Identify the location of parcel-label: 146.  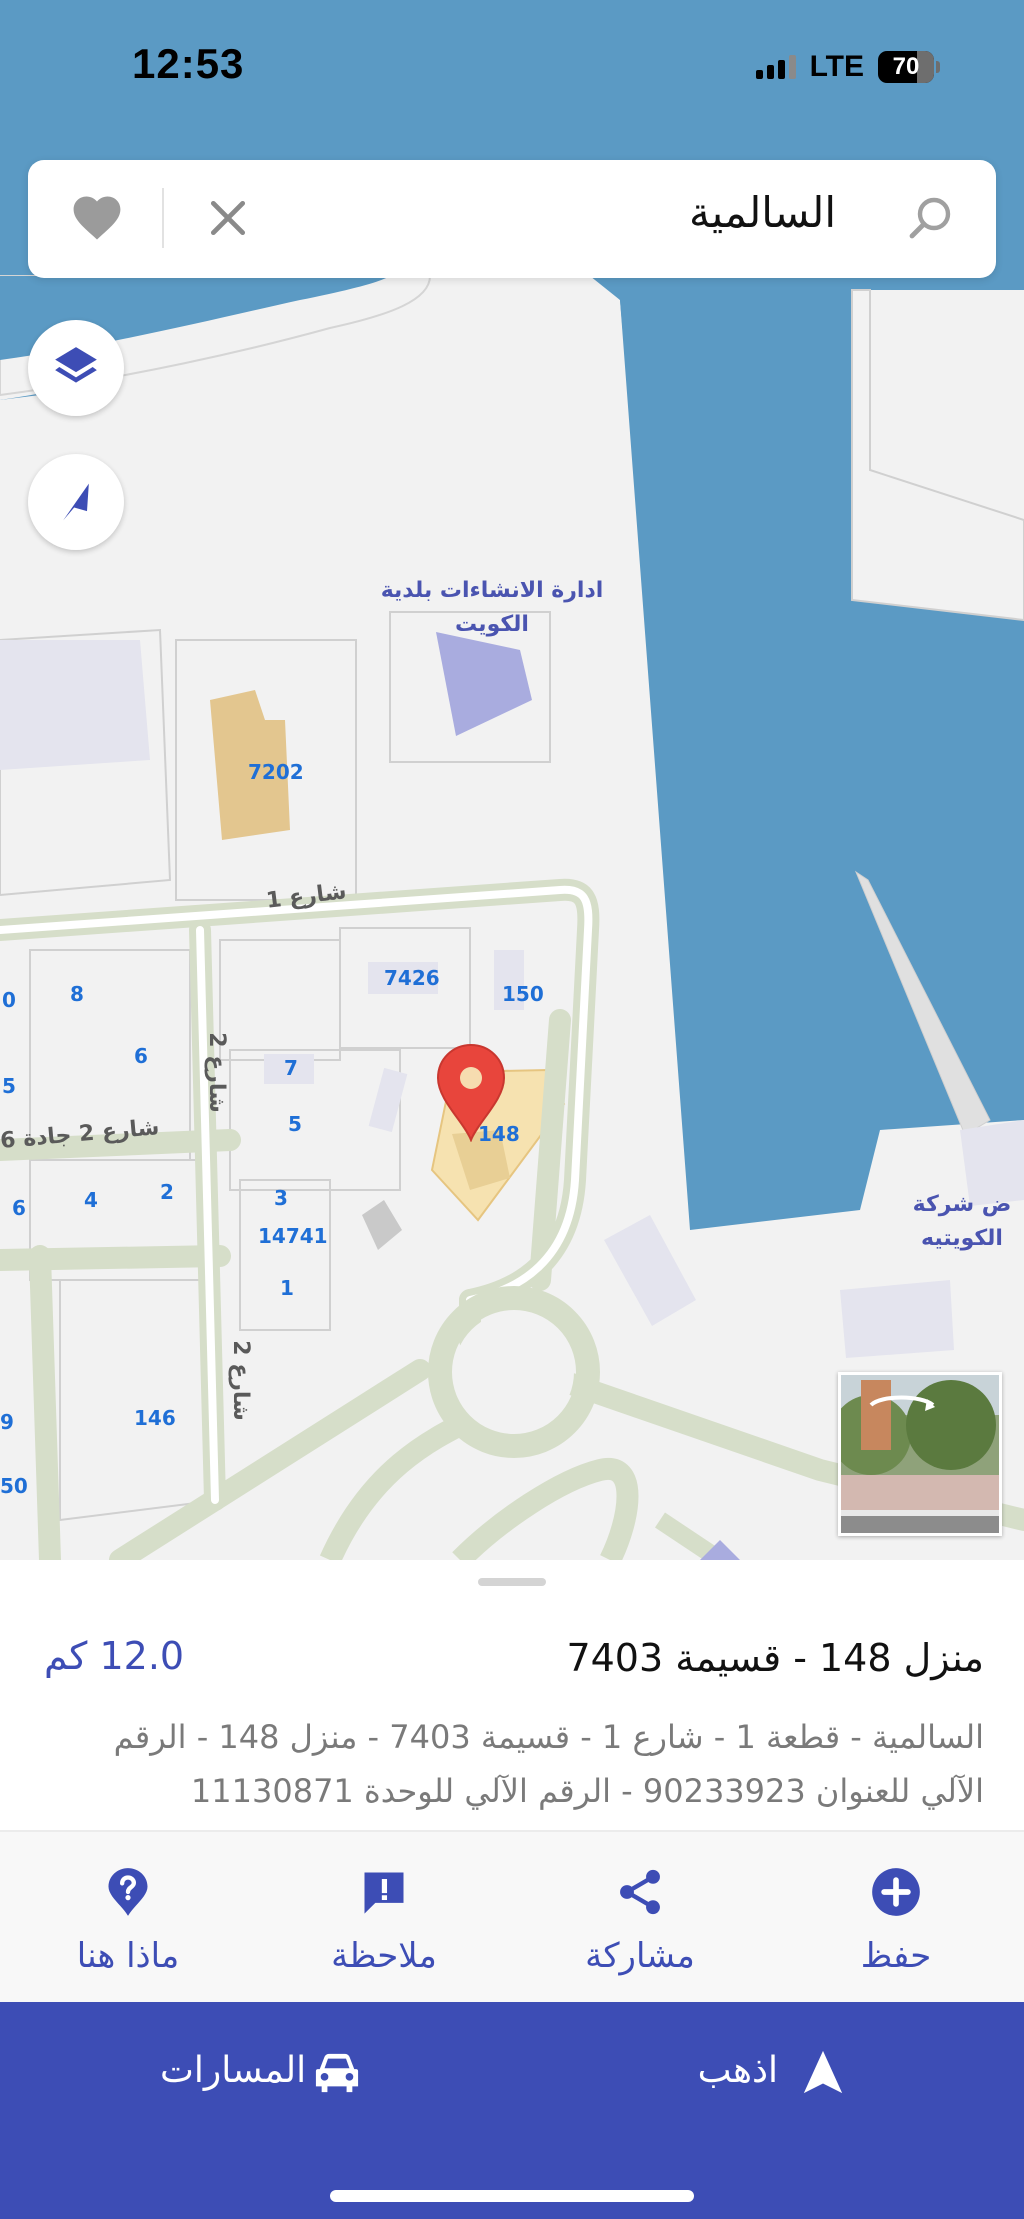
(155, 1418).